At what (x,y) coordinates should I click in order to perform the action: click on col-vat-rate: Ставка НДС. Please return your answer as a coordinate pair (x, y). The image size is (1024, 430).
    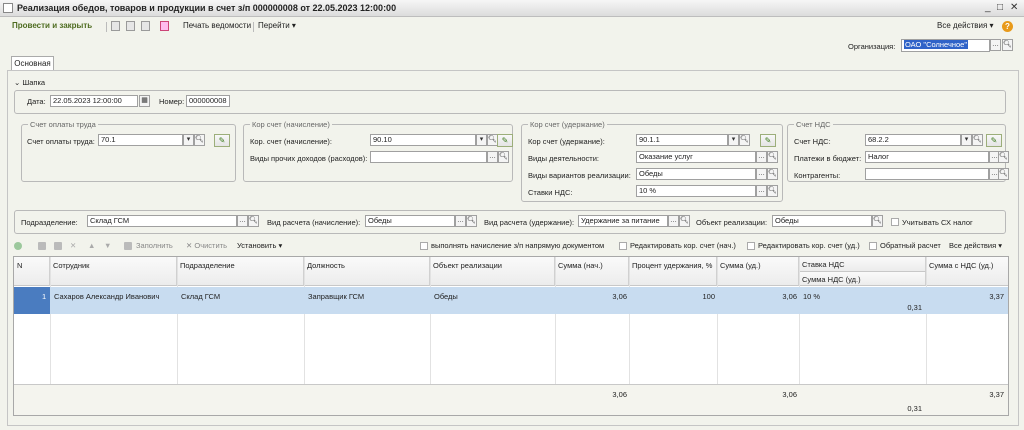
    Looking at the image, I should click on (862, 264).